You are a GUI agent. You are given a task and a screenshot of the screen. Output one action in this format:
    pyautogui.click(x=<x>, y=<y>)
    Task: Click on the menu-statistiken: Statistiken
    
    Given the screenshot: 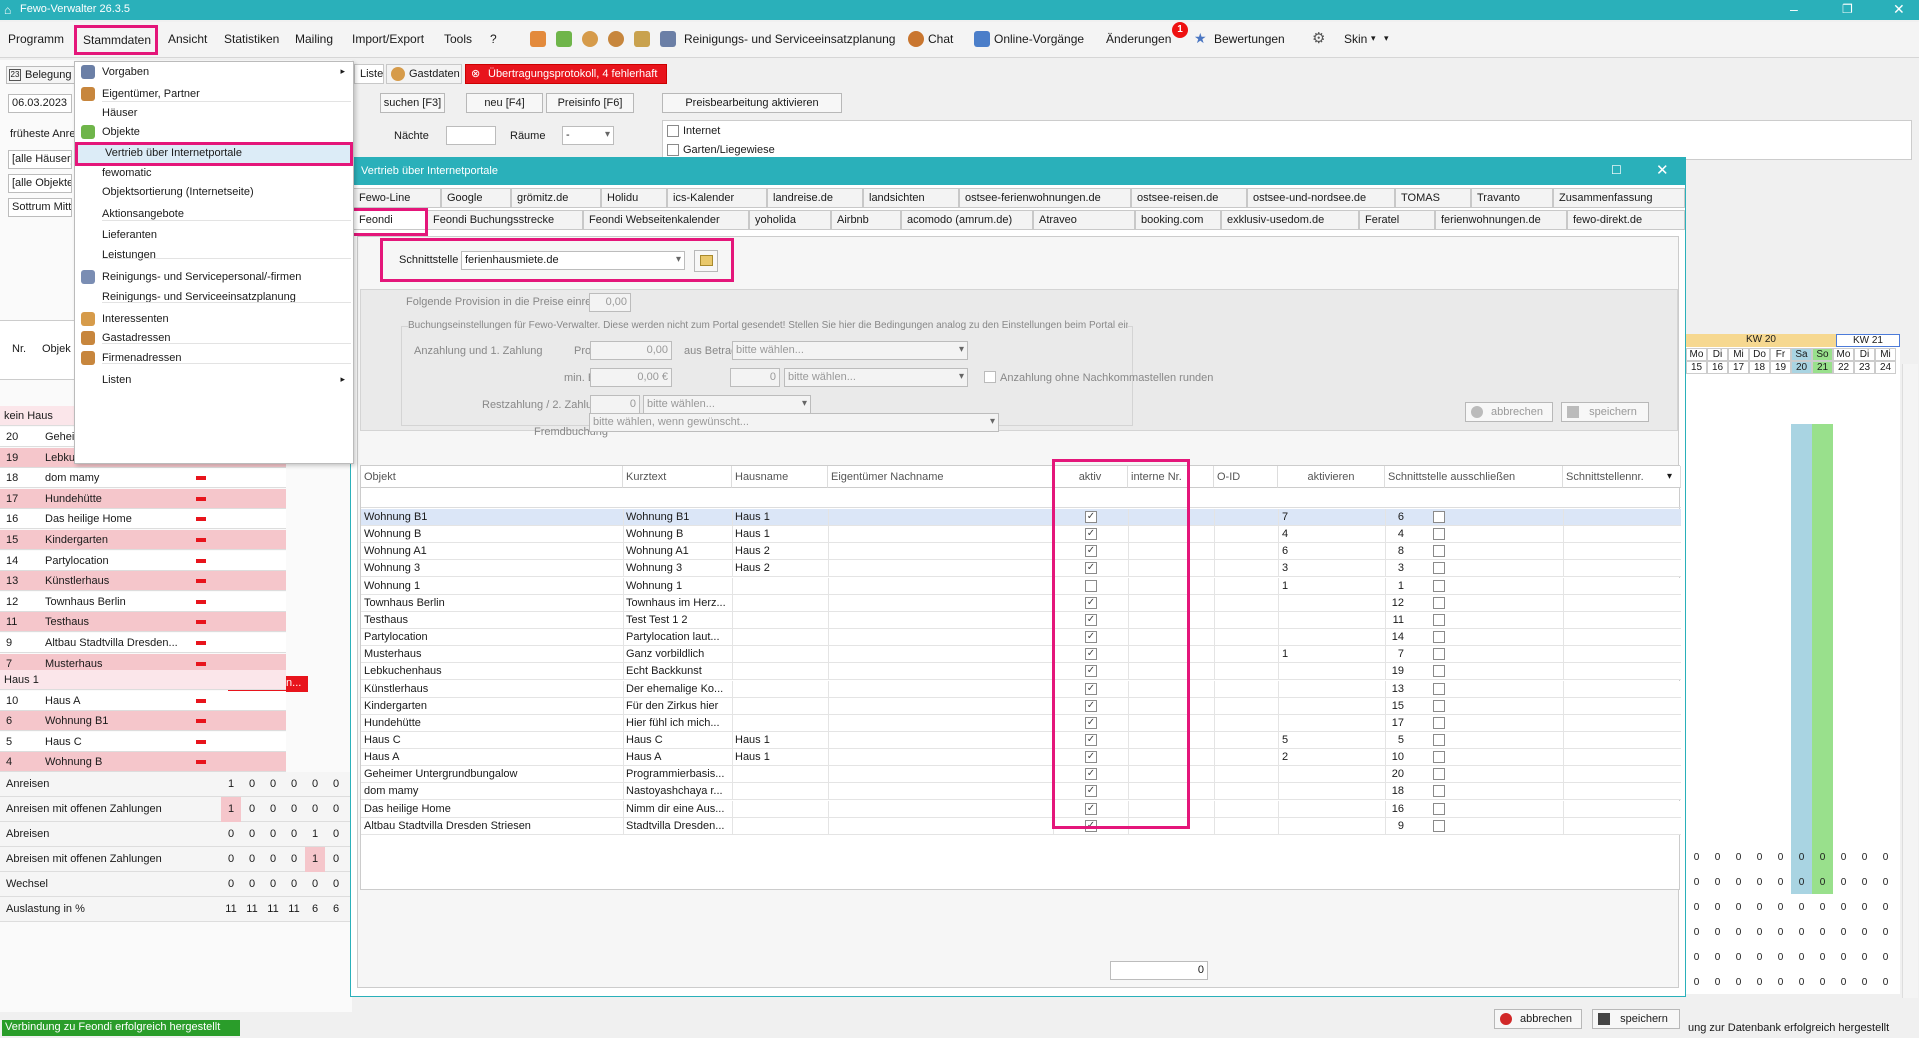 What is the action you would take?
    pyautogui.click(x=251, y=39)
    